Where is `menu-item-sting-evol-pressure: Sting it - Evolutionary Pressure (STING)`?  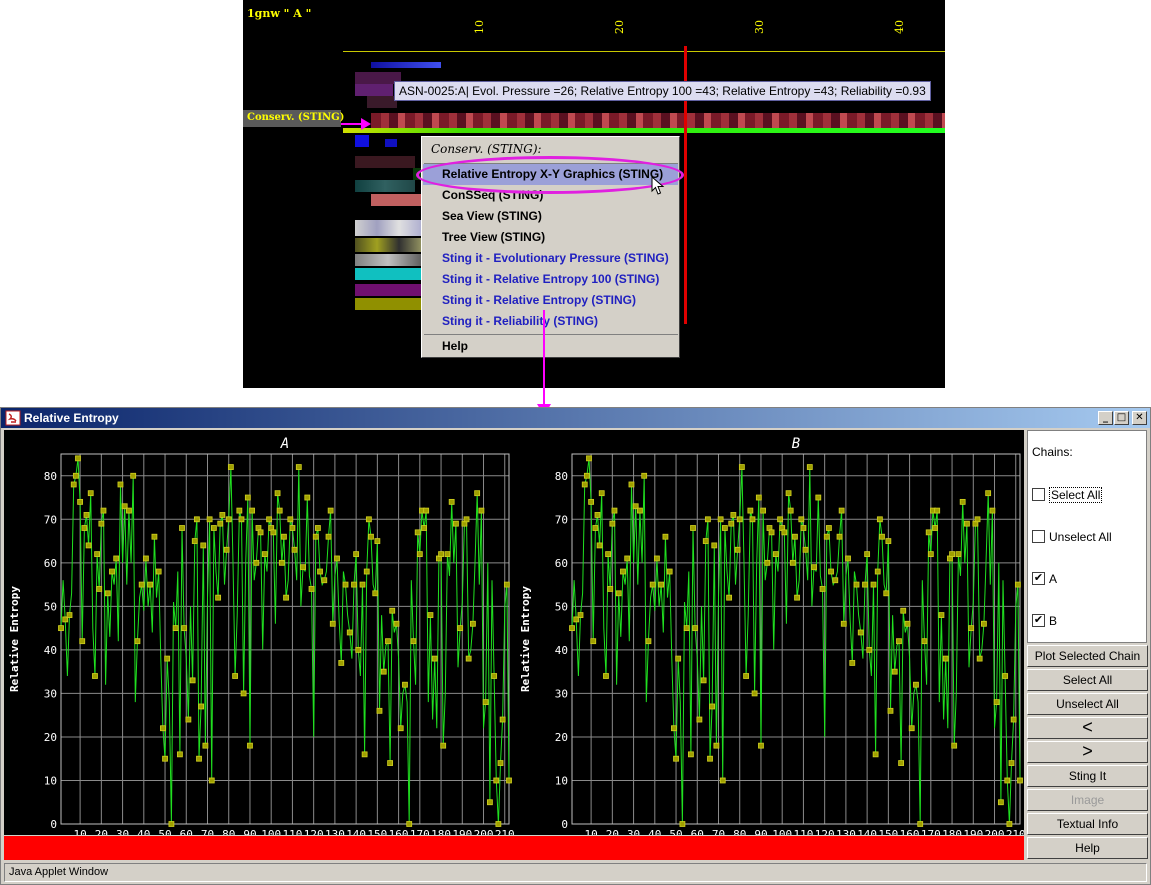
menu-item-sting-evol-pressure: Sting it - Evolutionary Pressure (STING) is located at coordinates (550, 258).